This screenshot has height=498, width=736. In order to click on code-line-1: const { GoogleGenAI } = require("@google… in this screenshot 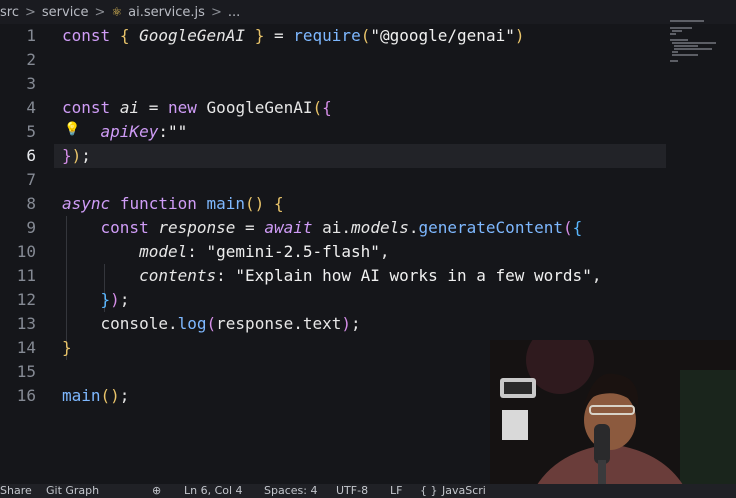, I will do `click(293, 35)`.